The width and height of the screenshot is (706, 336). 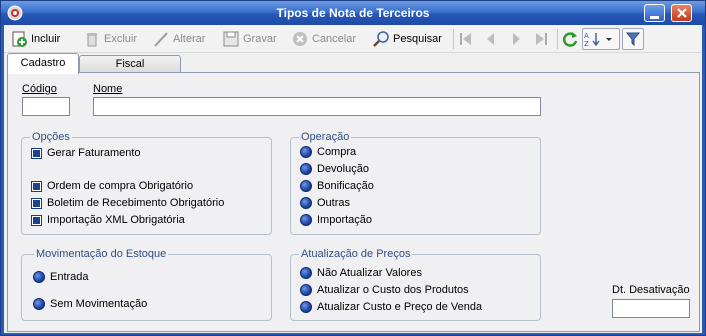 I want to click on cancelar-label: Cancelar, so click(x=334, y=39).